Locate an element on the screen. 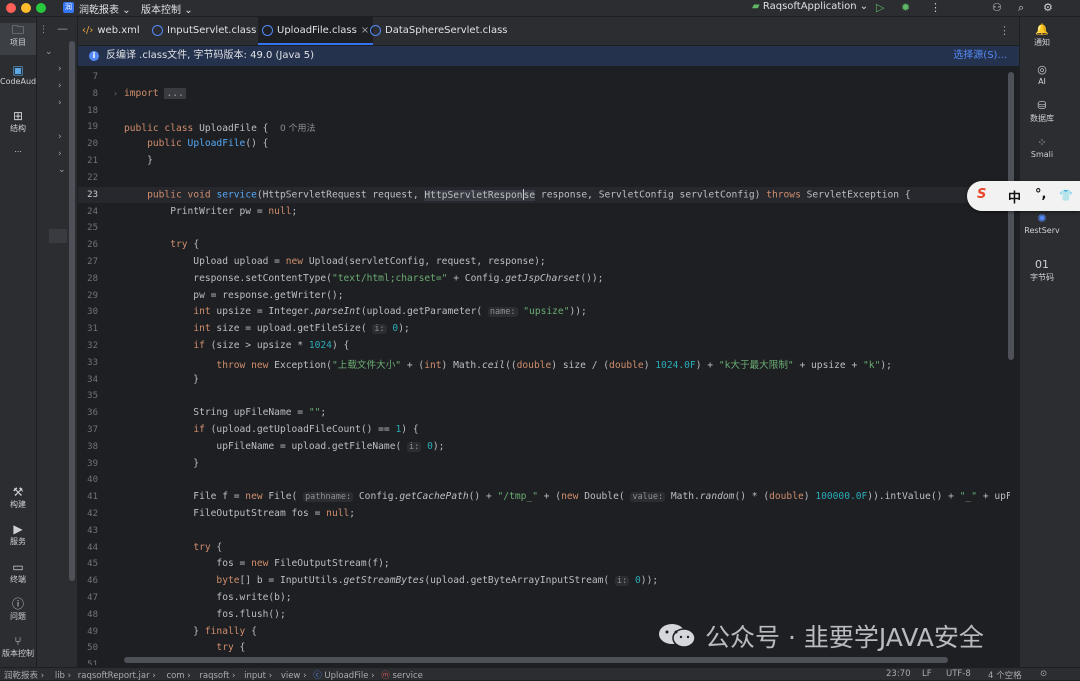 This screenshot has height=681, width=1080. tool-project: 🗀 项目 is located at coordinates (18, 39).